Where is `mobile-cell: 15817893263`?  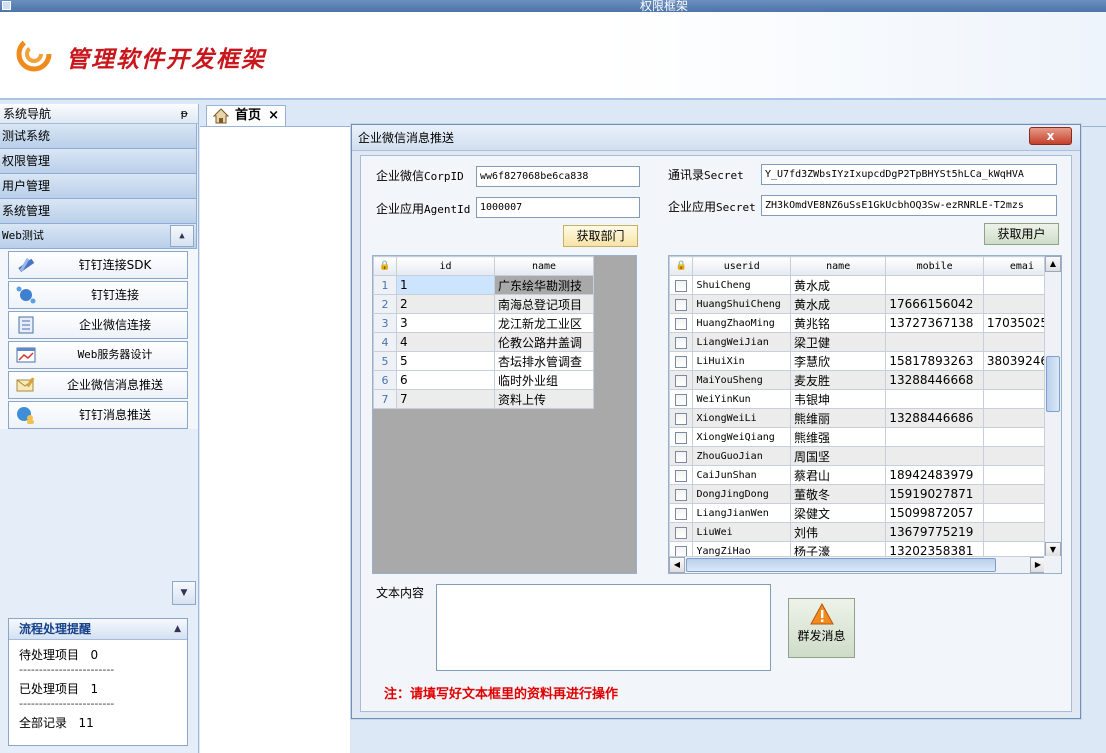
mobile-cell: 15817893263 is located at coordinates (934, 361).